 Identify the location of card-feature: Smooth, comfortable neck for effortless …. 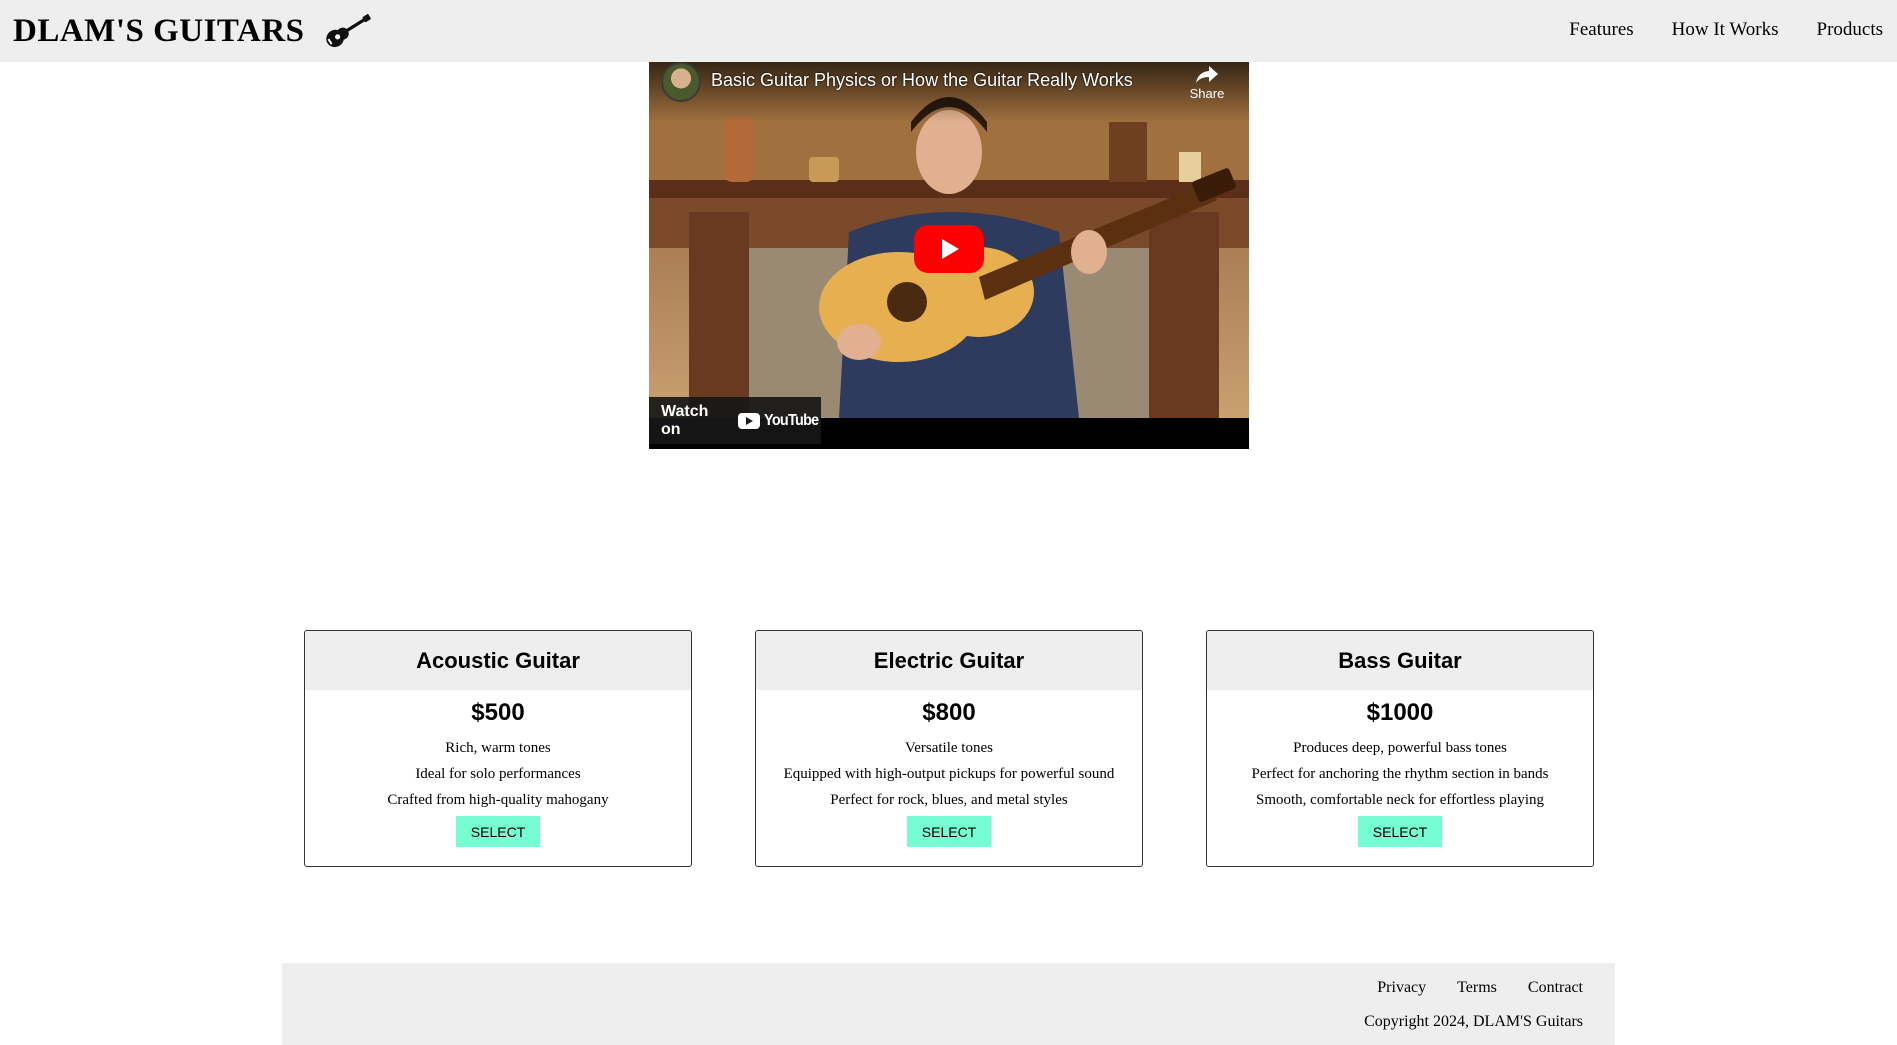
(1400, 800).